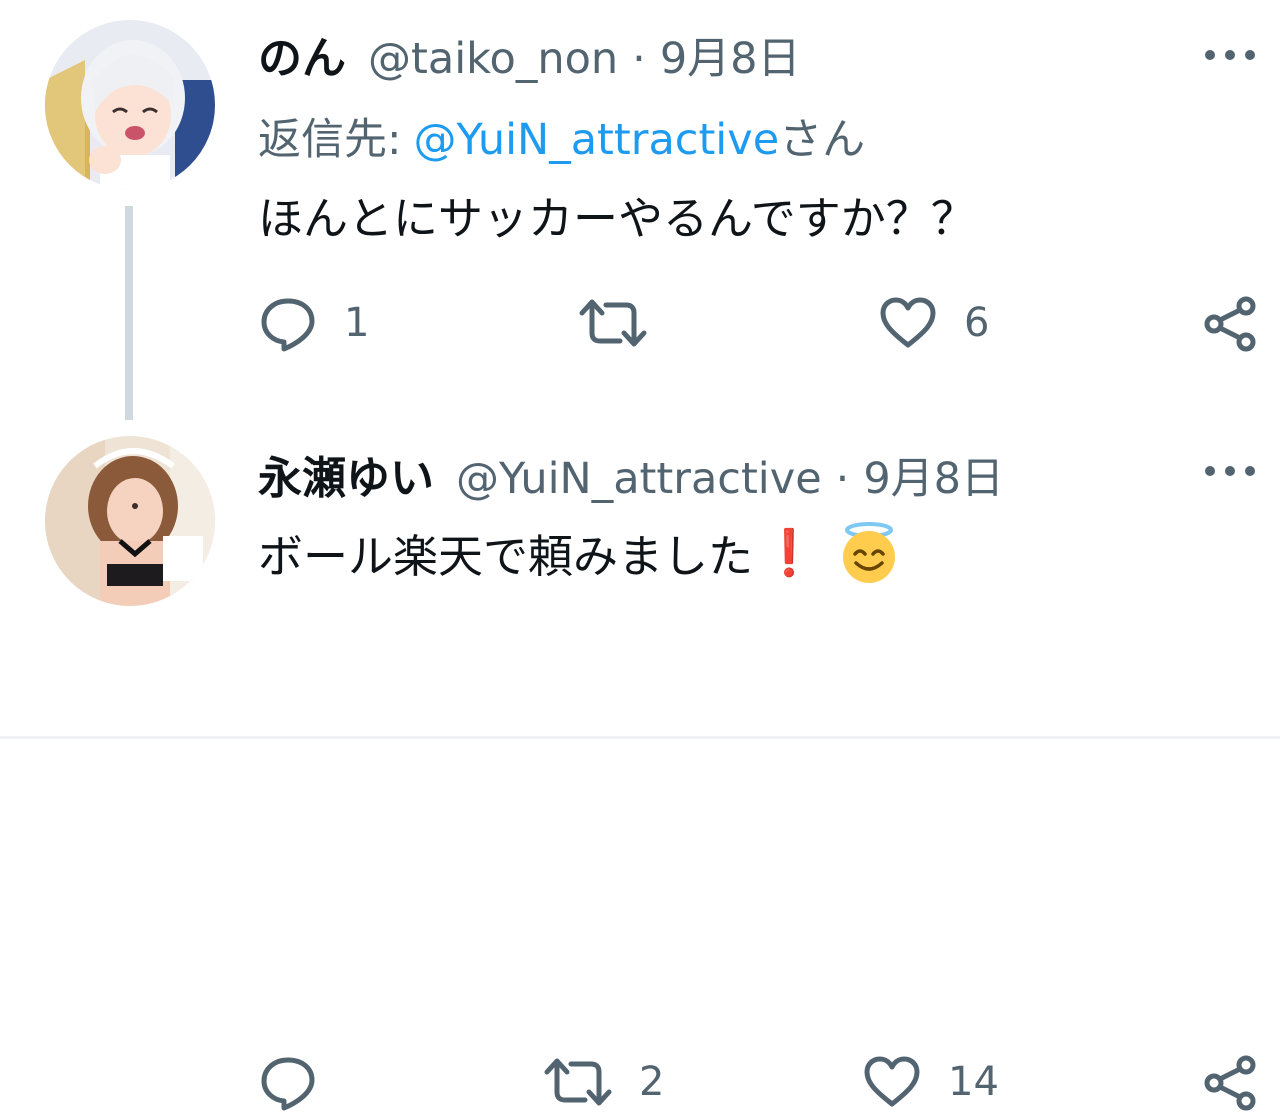  Describe the element at coordinates (493, 59) in the screenshot. I see `handle: @taiko_non` at that location.